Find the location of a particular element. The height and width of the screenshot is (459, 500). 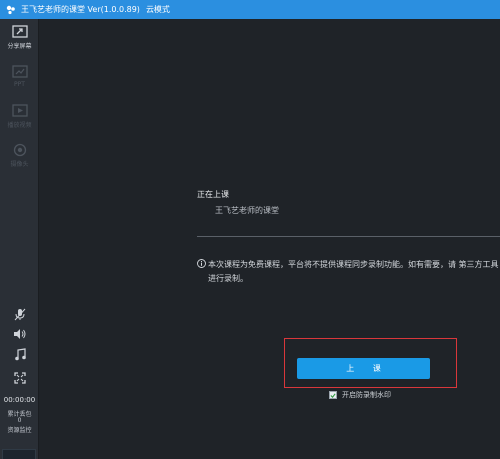

fullscreen-icon is located at coordinates (19, 378).